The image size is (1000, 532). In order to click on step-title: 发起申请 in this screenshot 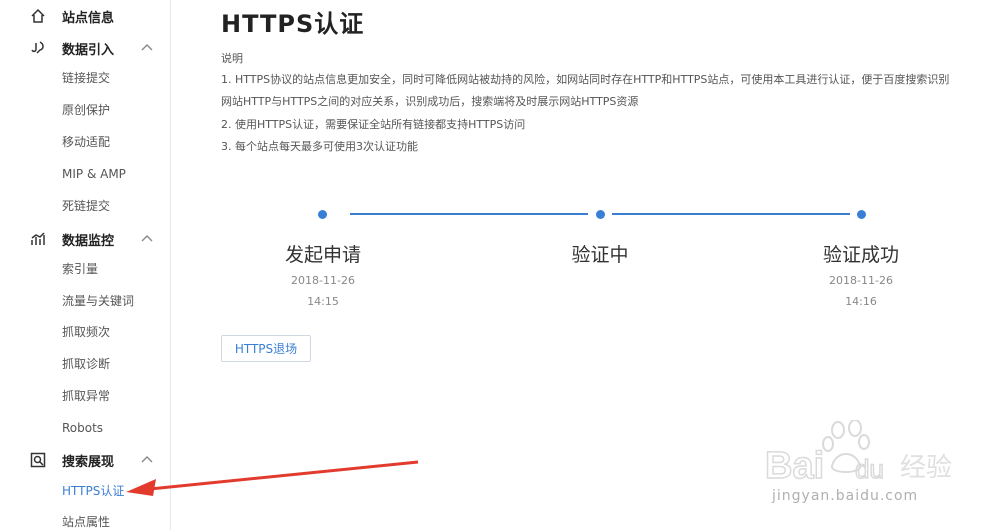, I will do `click(323, 255)`.